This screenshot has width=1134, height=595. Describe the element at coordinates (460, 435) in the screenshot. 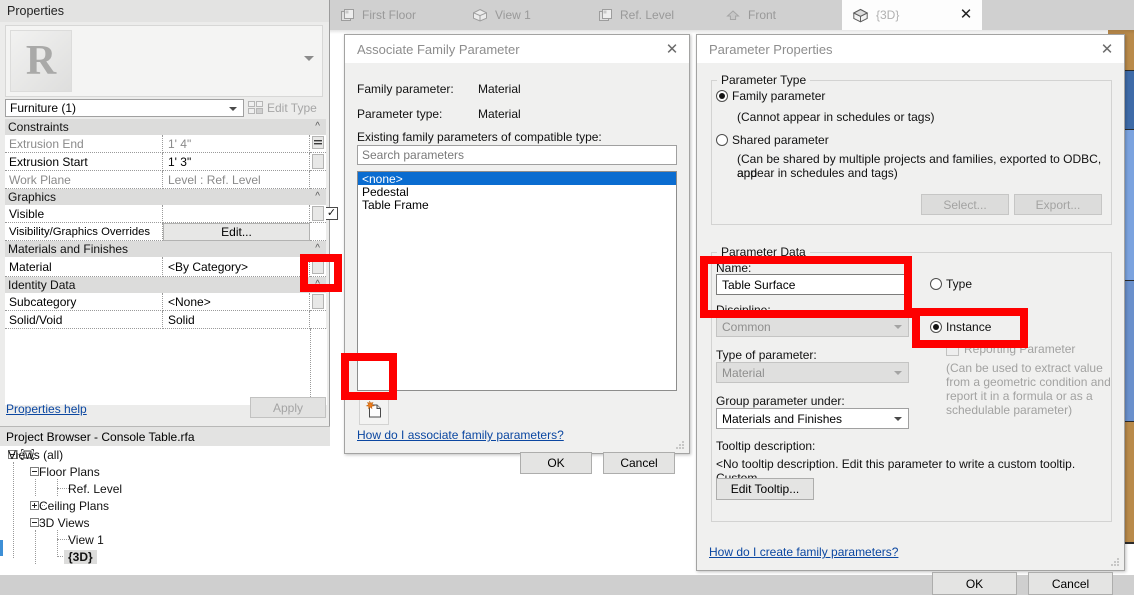

I see `associate-help-link: How do I associate family parameters?` at that location.